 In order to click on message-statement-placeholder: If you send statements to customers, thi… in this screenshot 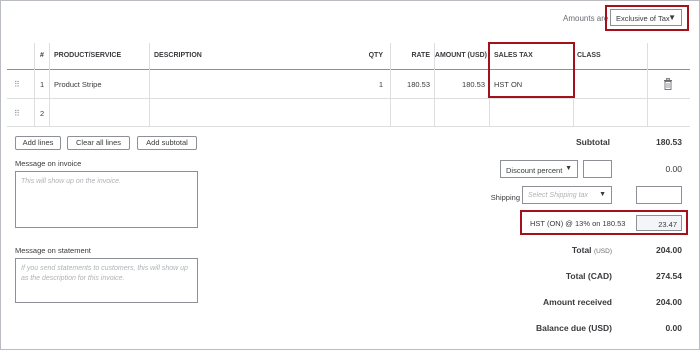, I will do `click(104, 273)`.